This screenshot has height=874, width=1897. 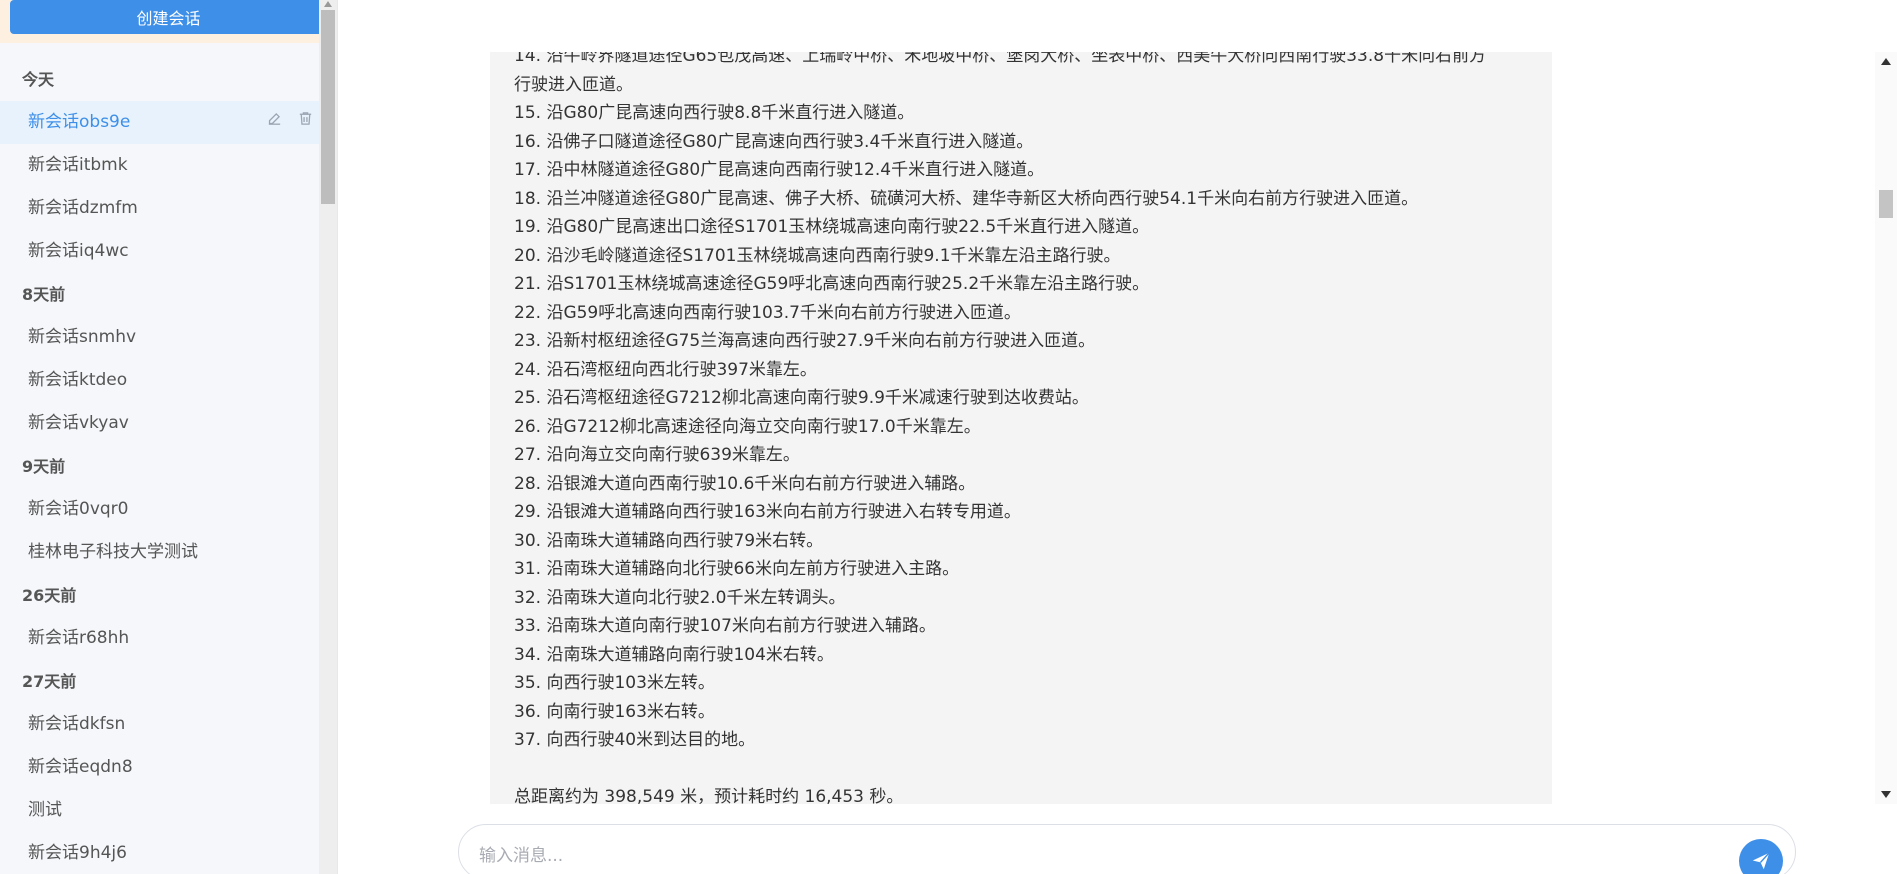 I want to click on message-line: 37. 向西行驶40米到达目的地。, so click(x=635, y=740).